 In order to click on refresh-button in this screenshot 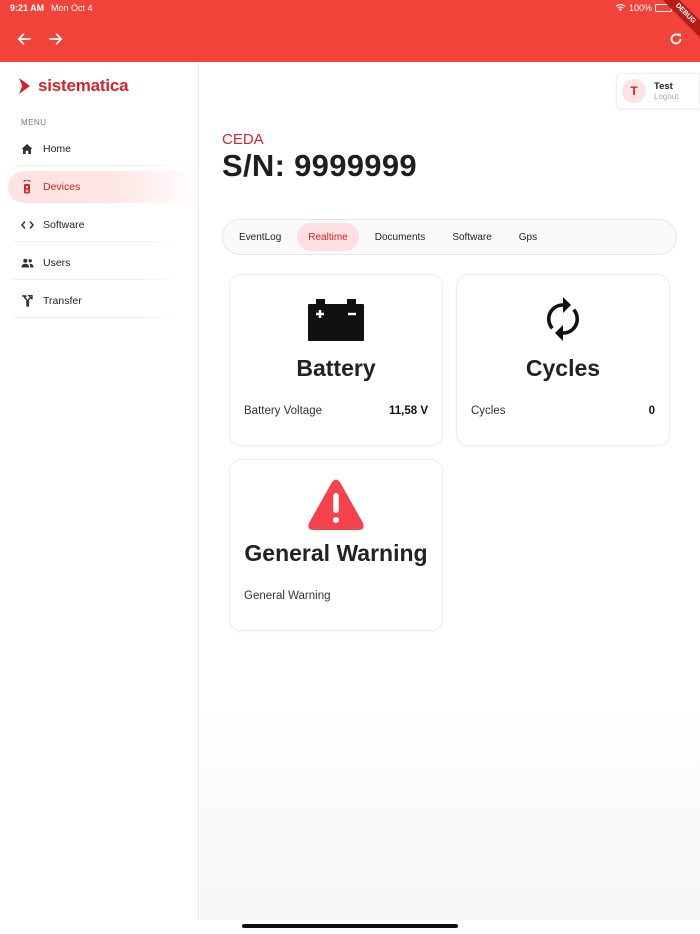, I will do `click(676, 39)`.